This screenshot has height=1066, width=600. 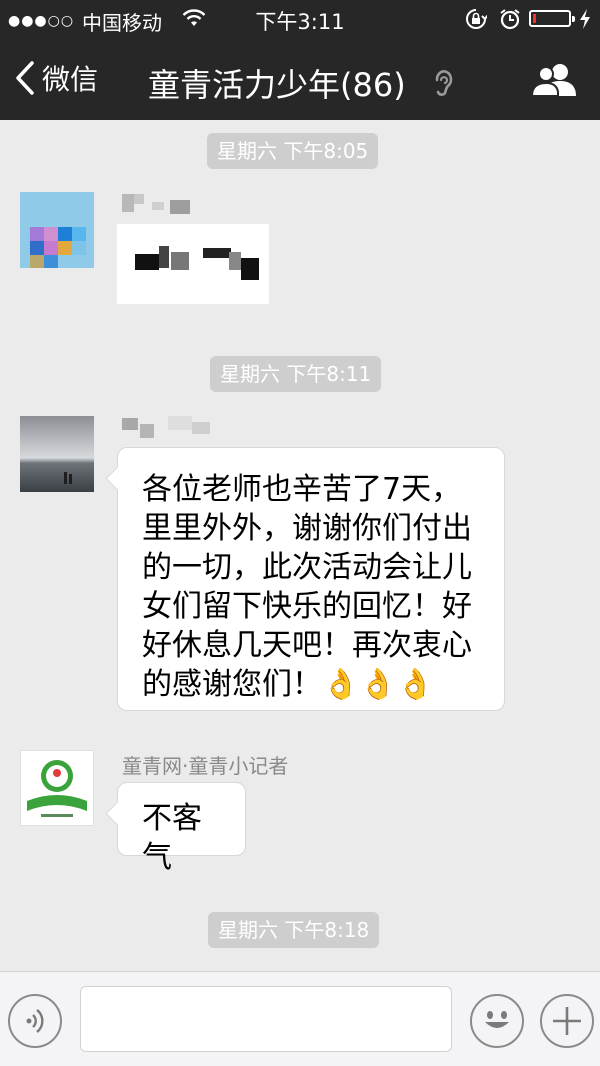 I want to click on group-members-icon, so click(x=554, y=80).